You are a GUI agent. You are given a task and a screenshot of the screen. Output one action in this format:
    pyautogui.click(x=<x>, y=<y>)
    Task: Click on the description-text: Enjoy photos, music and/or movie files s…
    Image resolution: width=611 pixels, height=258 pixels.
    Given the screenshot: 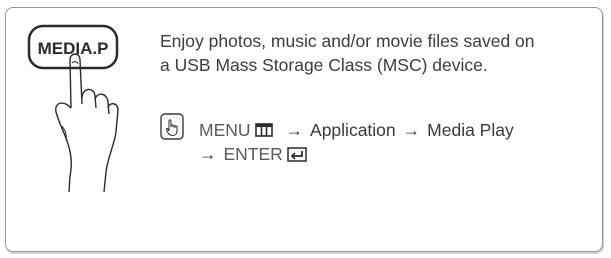 What is the action you would take?
    pyautogui.click(x=380, y=53)
    